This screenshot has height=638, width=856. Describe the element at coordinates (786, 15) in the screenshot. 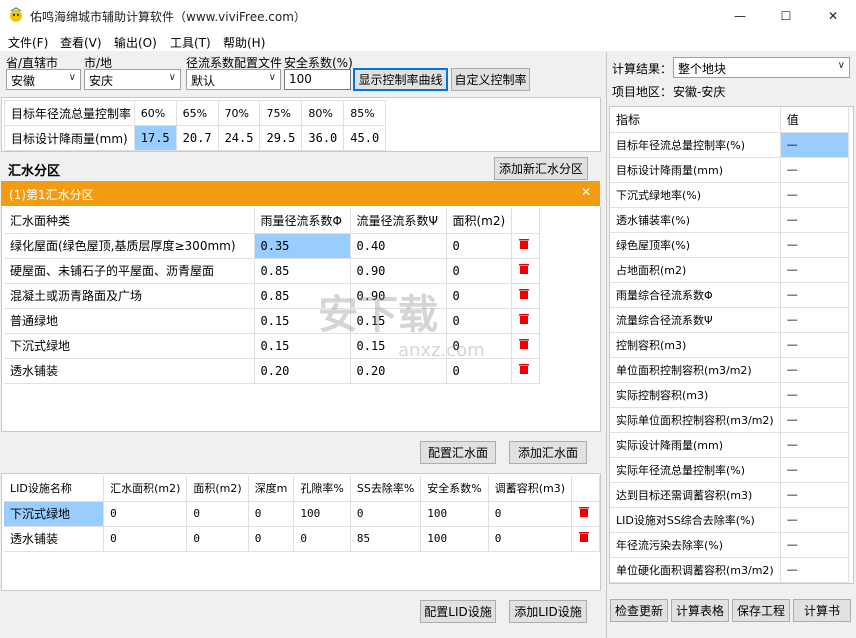

I see `maximize-button: ☐` at that location.